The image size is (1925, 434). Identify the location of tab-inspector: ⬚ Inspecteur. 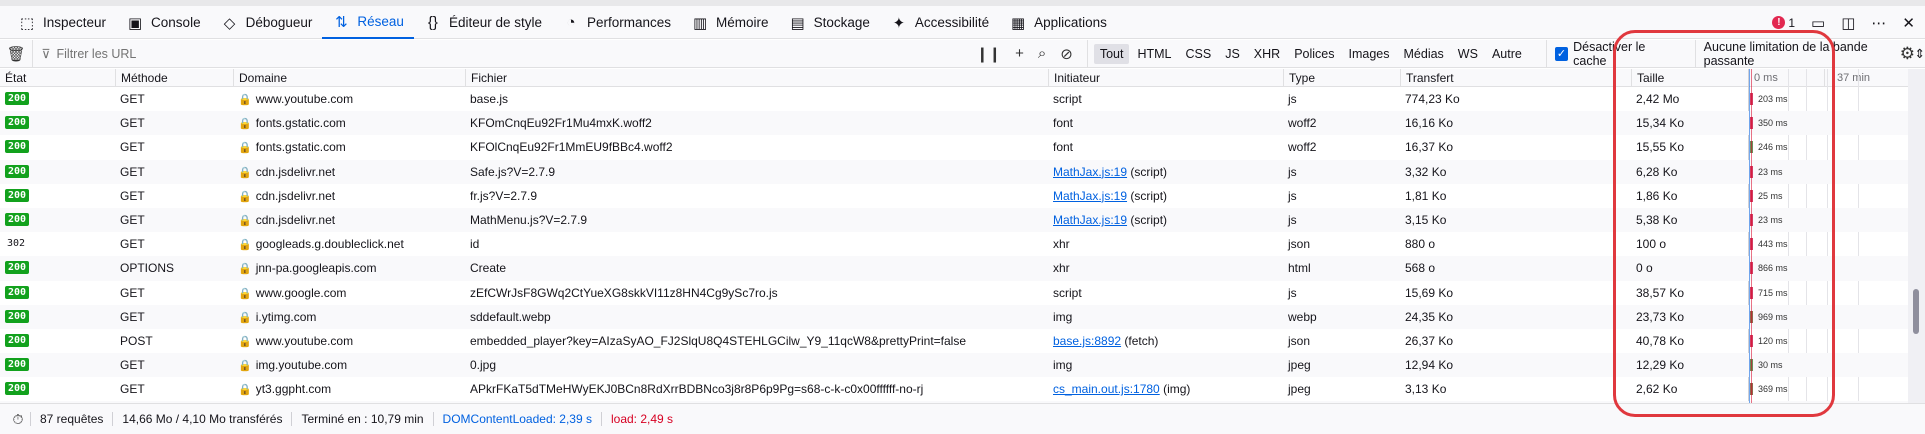
(62, 22).